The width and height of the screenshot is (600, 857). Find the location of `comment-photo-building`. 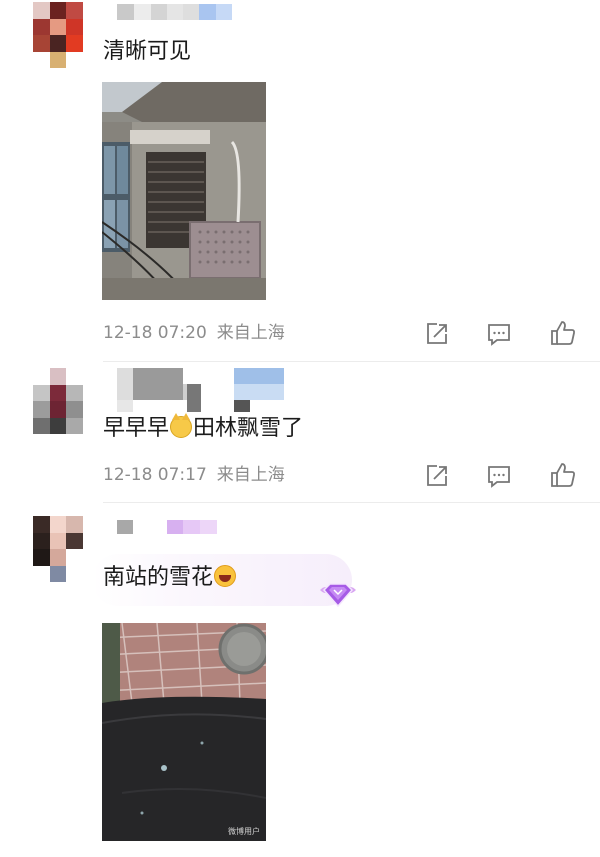

comment-photo-building is located at coordinates (184, 191).